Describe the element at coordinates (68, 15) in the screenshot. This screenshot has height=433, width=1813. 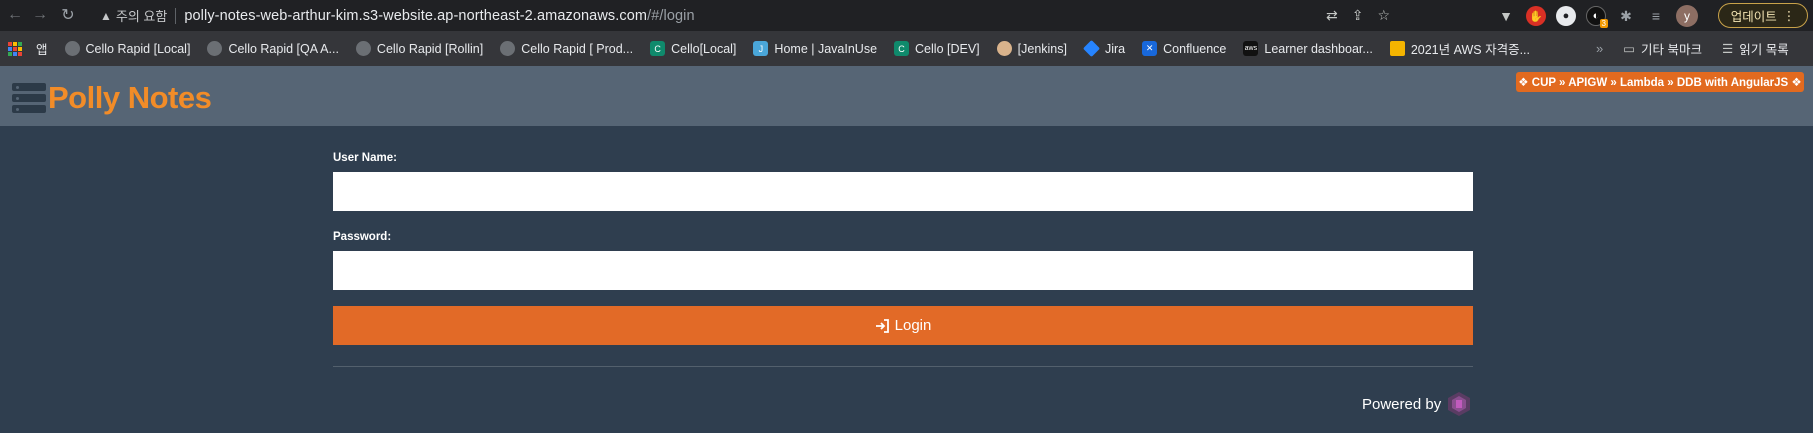
I see `reload-icon: ↻` at that location.